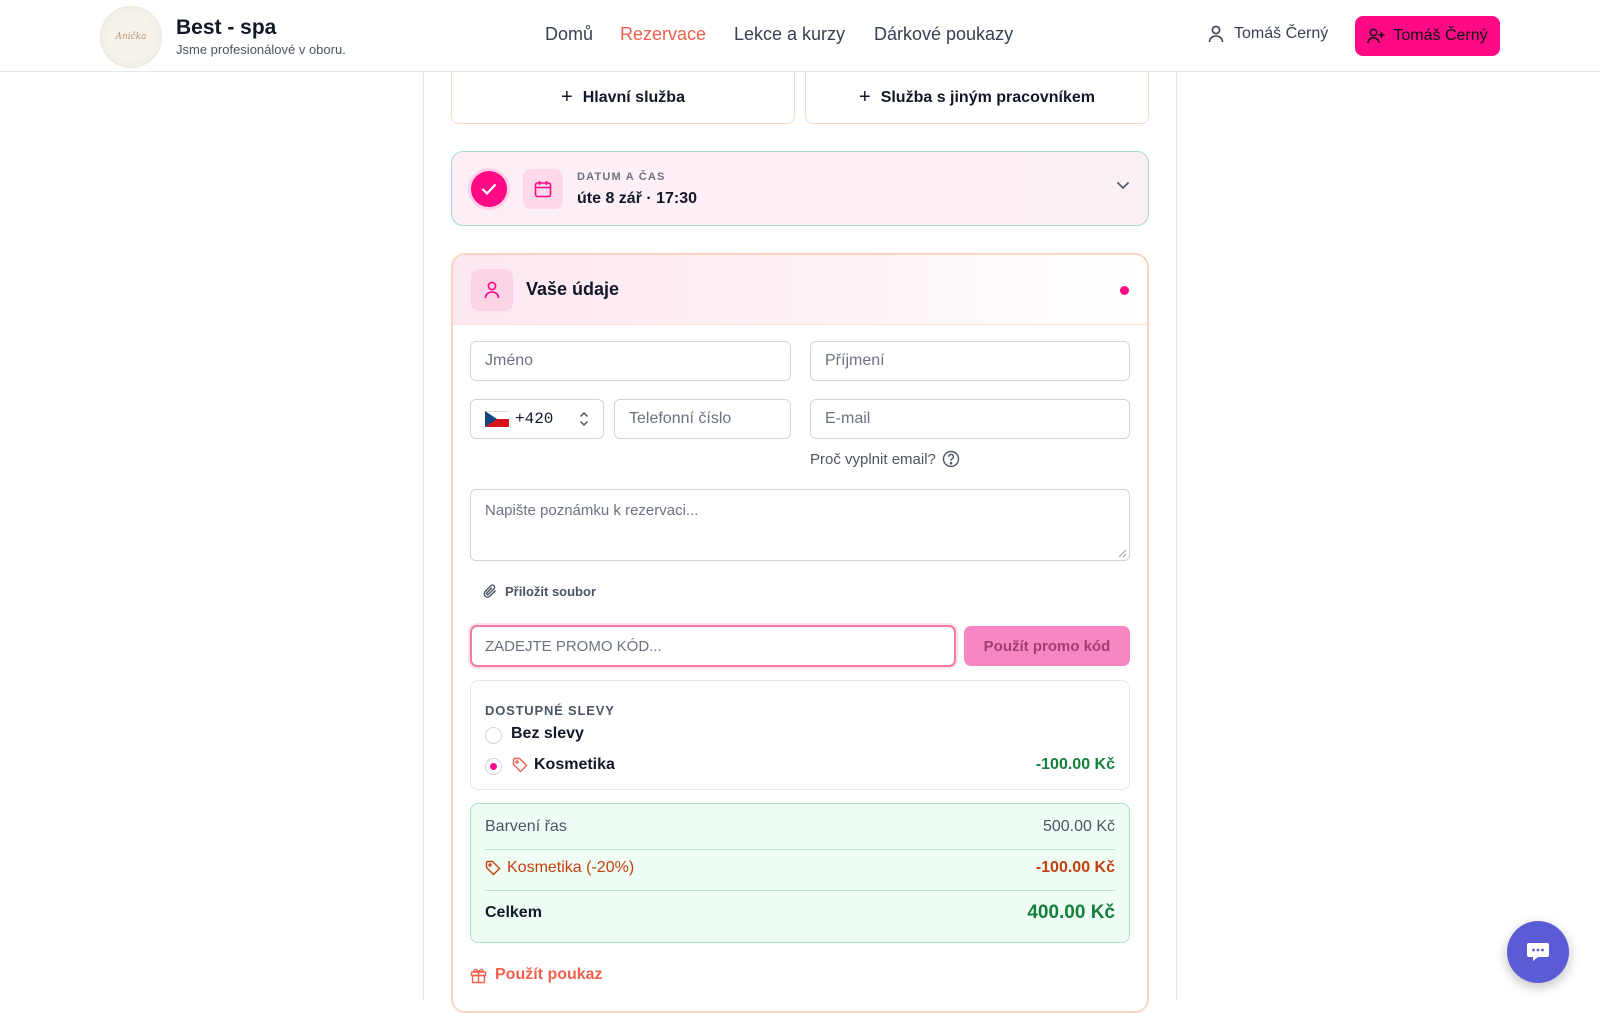 This screenshot has height=1013, width=1600. I want to click on no-discount-label: Bez slevy, so click(547, 734).